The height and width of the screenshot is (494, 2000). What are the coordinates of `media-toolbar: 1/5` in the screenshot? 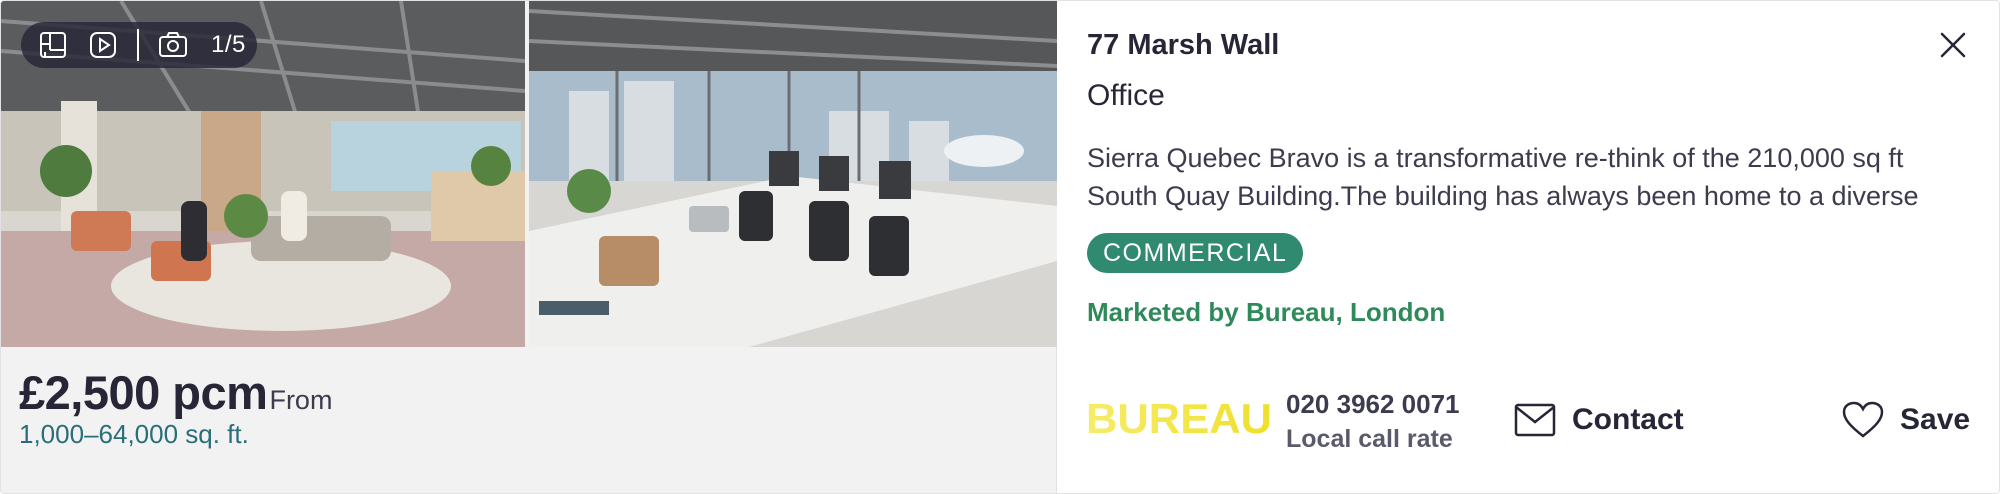 It's located at (139, 45).